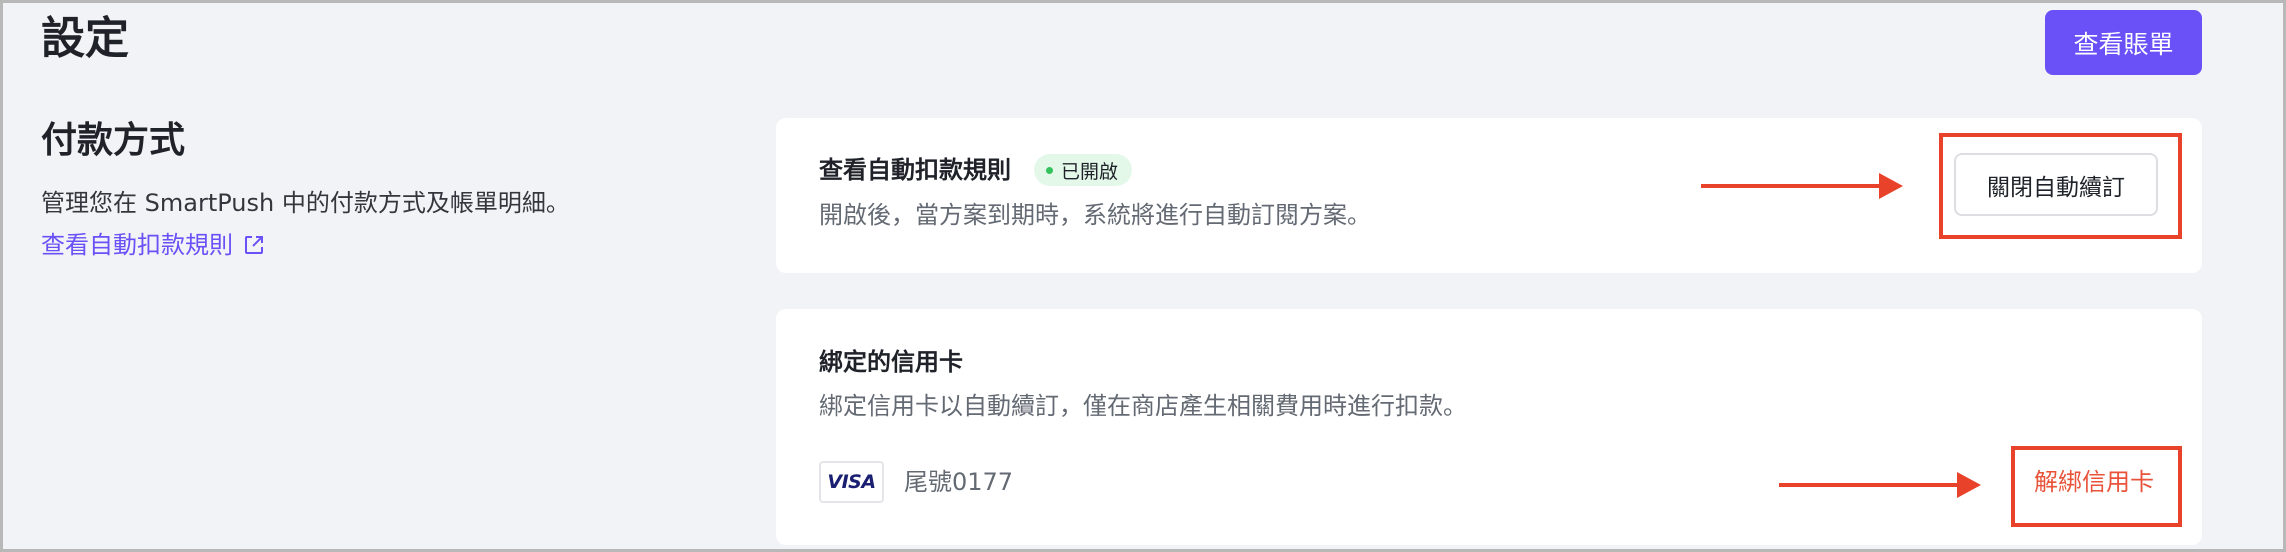 The image size is (2286, 552). I want to click on visa-logo: VISA, so click(851, 482).